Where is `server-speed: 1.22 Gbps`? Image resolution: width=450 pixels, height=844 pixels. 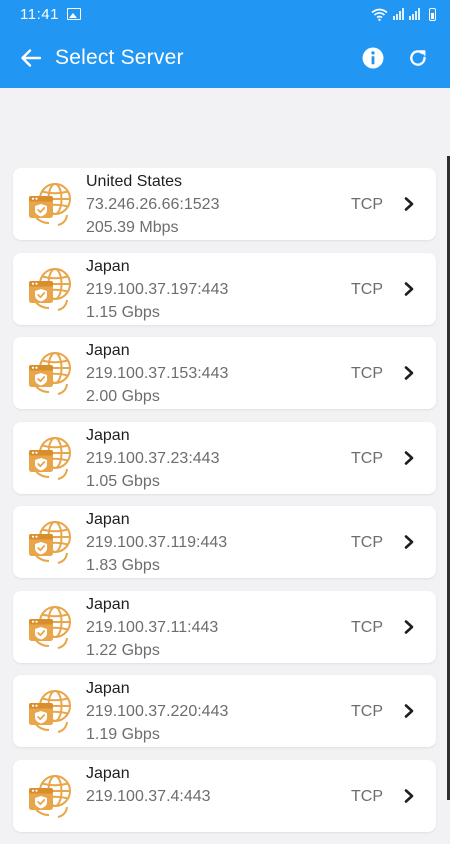
server-speed: 1.22 Gbps is located at coordinates (123, 650).